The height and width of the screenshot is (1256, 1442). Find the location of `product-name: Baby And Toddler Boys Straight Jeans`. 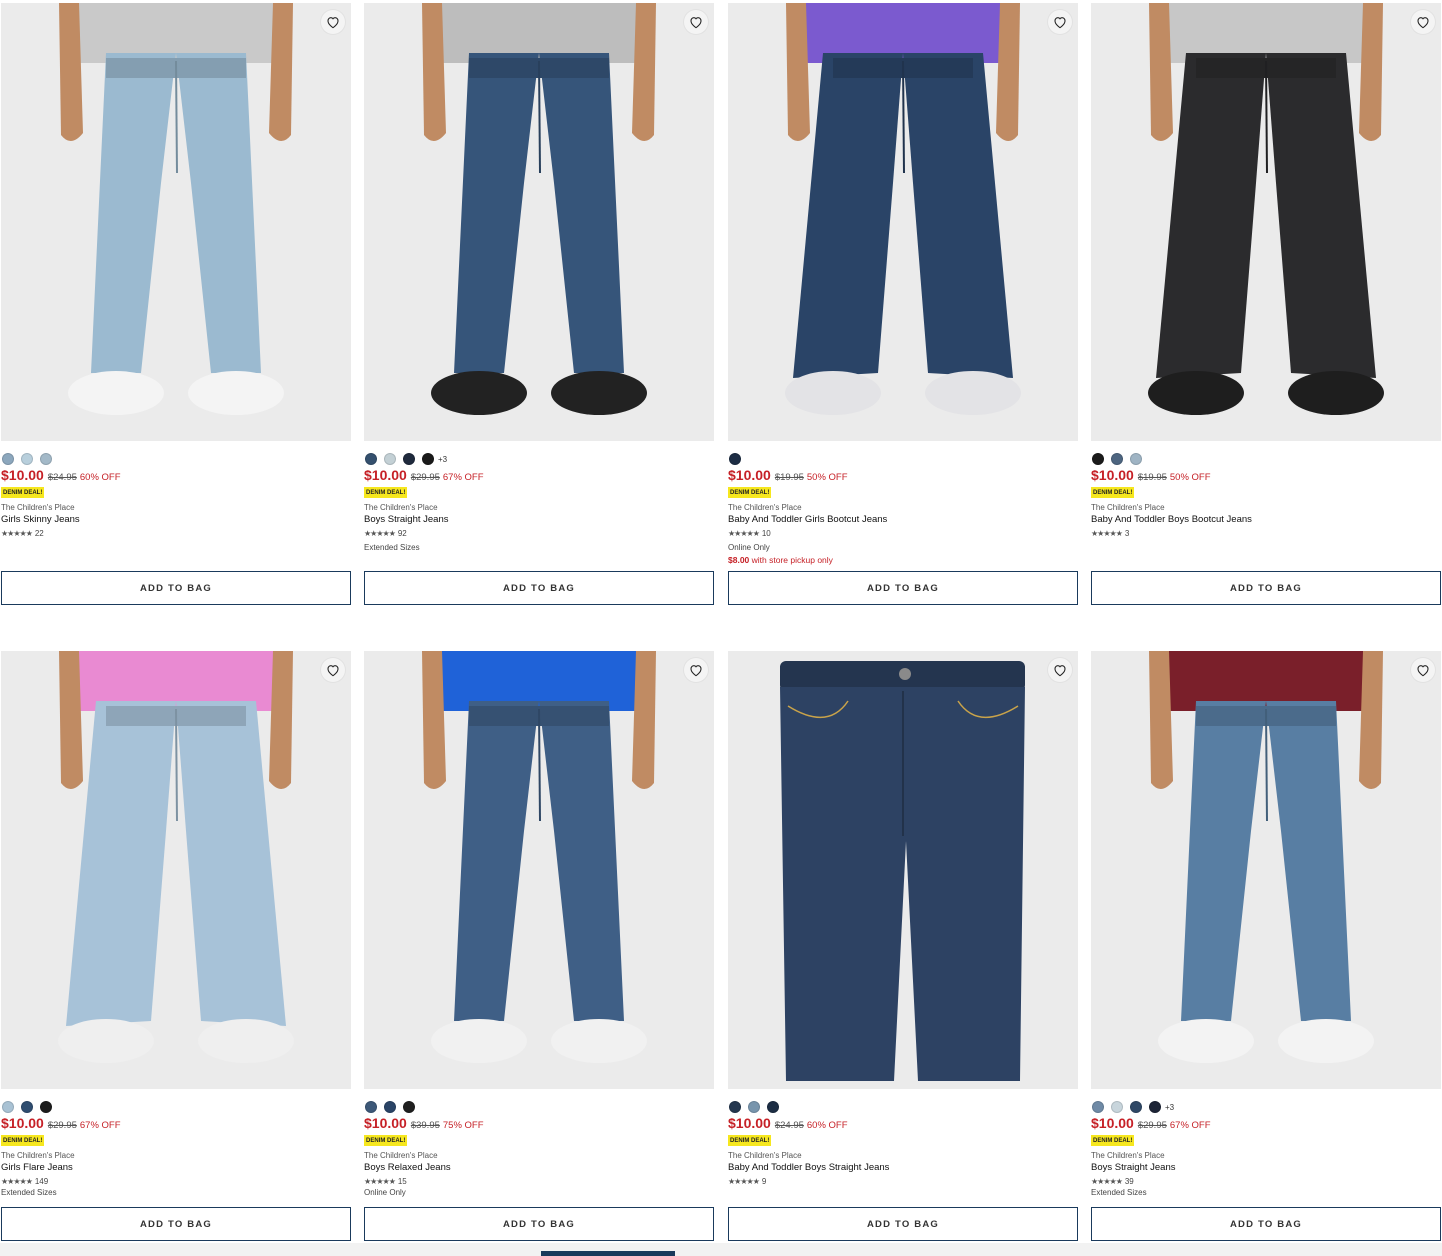

product-name: Baby And Toddler Boys Straight Jeans is located at coordinates (808, 1167).